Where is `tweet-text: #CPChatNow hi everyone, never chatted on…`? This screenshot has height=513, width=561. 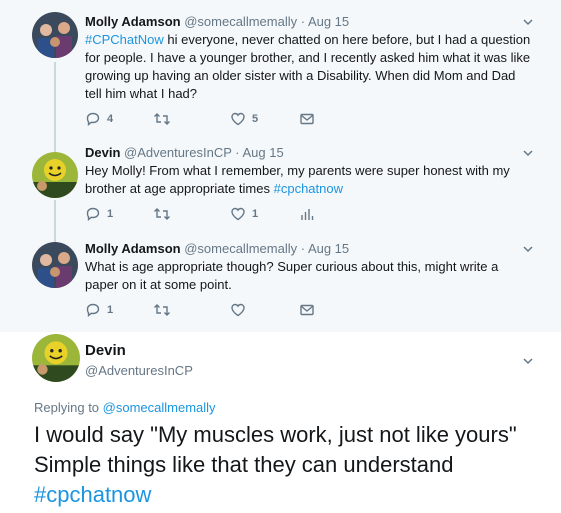 tweet-text: #CPChatNow hi everyone, never chatted on… is located at coordinates (308, 67).